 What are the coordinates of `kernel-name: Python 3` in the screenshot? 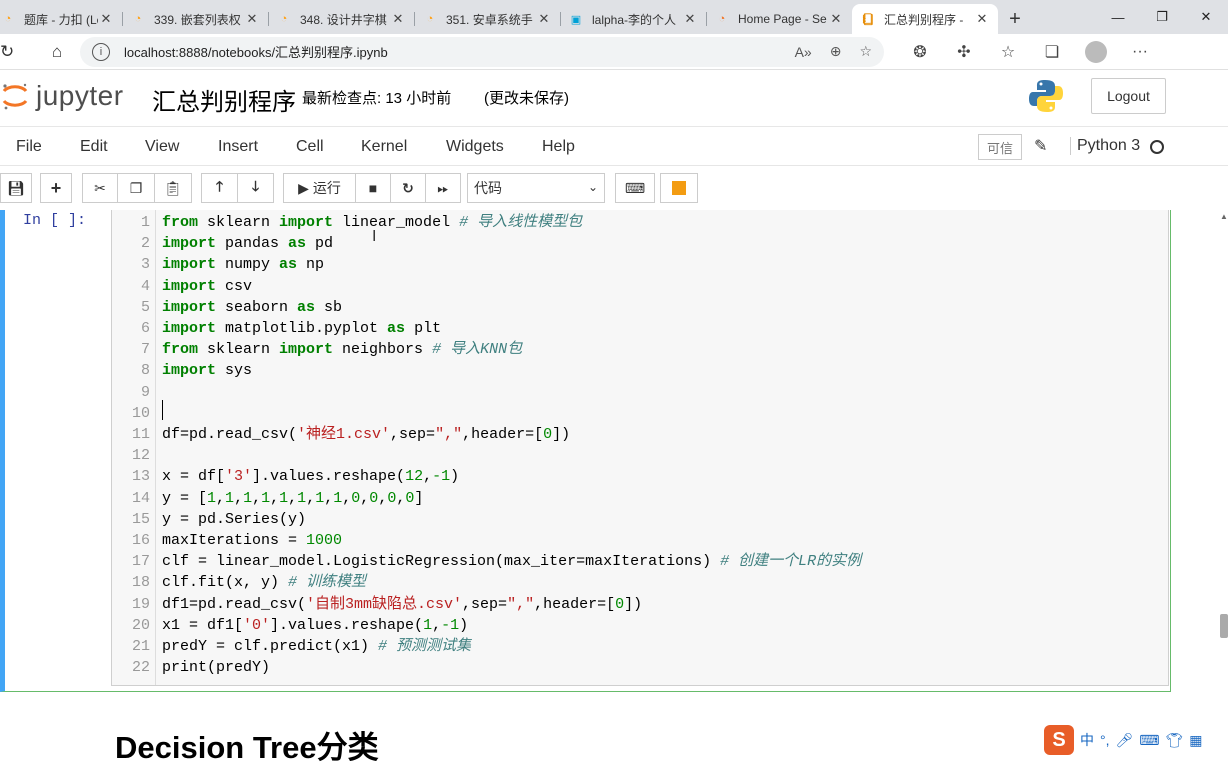 It's located at (1105, 146).